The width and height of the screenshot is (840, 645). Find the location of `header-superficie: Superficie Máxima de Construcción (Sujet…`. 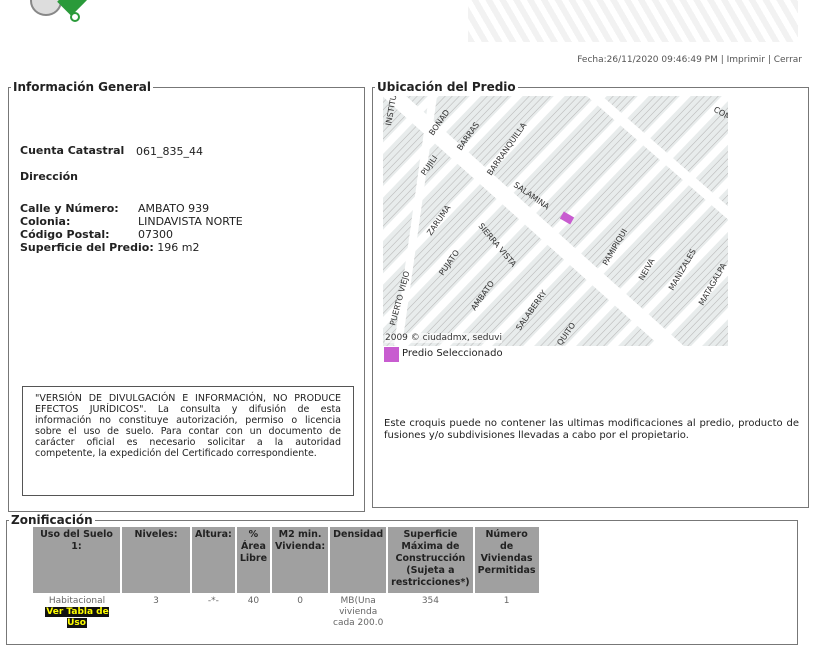

header-superficie: Superficie Máxima de Construcción (Sujet… is located at coordinates (431, 560).